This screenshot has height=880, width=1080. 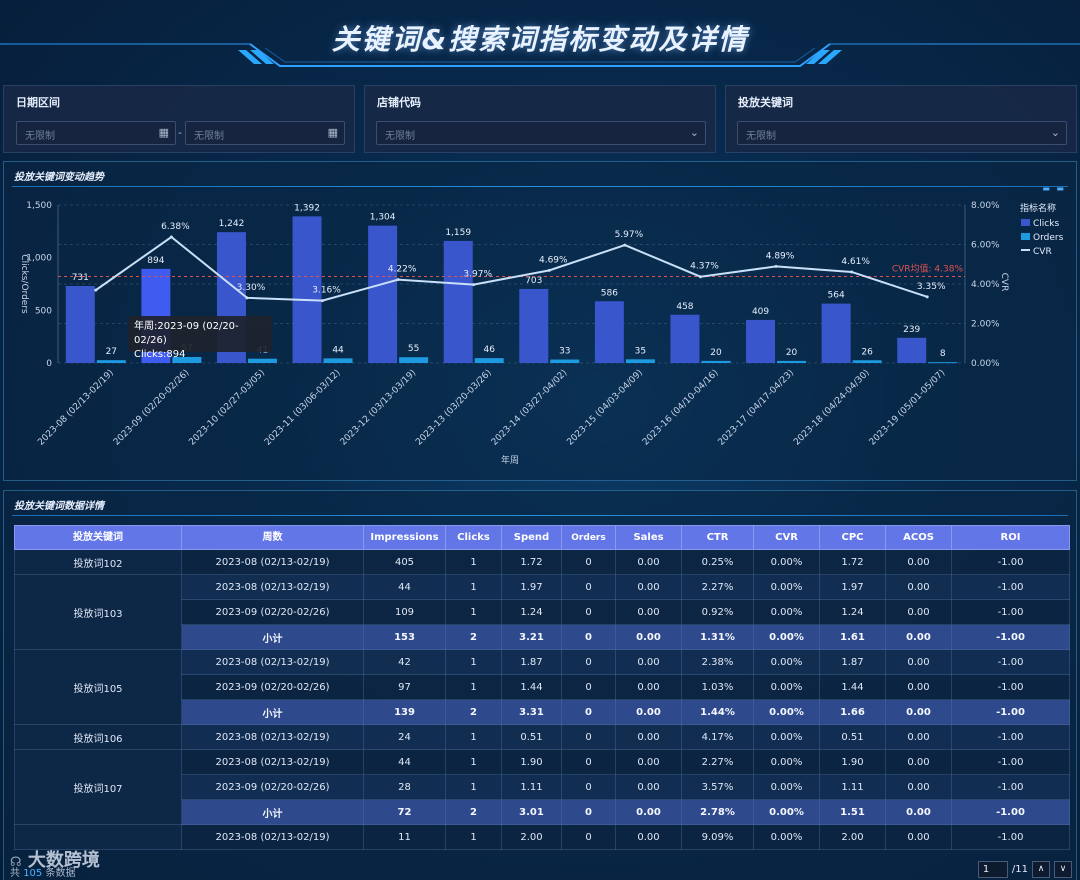 I want to click on table-cell: 42, so click(x=404, y=662).